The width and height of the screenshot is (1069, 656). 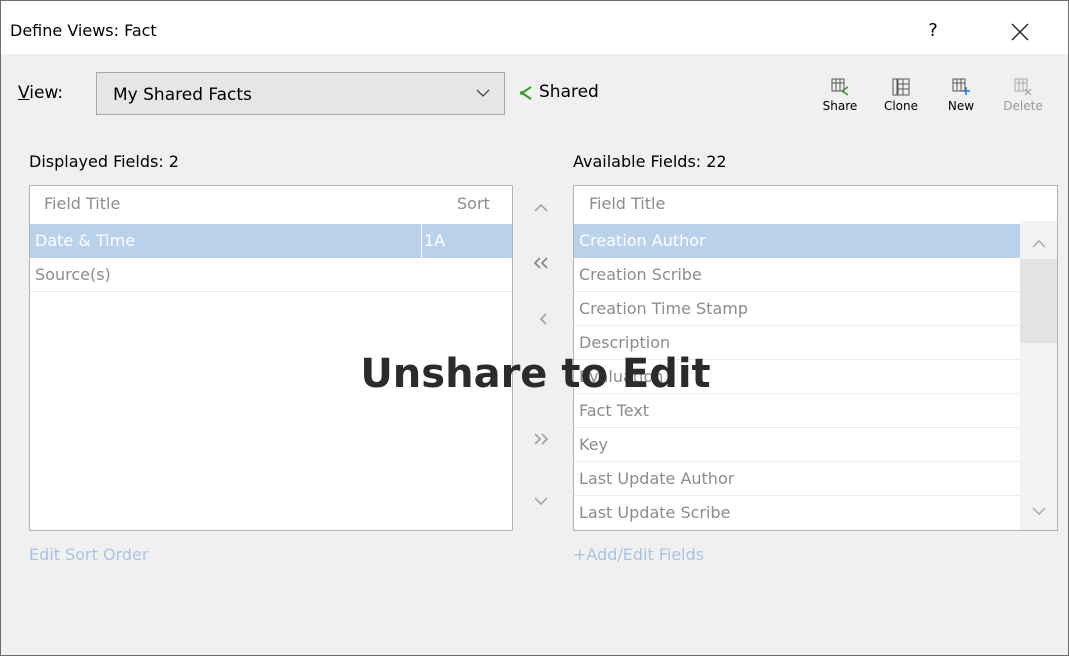 I want to click on list-item: Evaluation, so click(x=797, y=377).